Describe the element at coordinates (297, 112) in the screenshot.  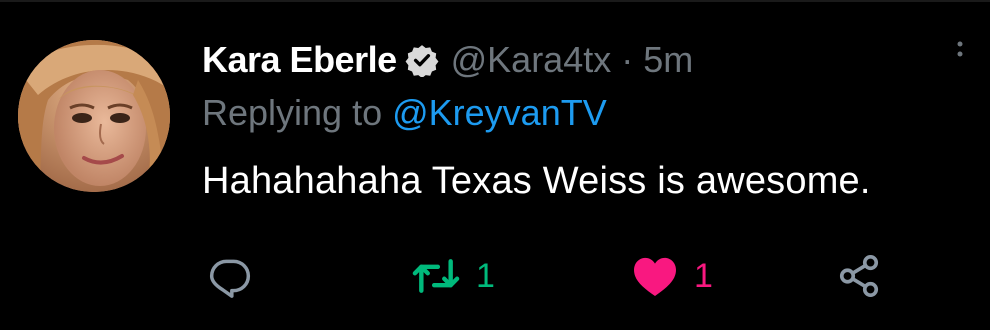
I see `replying-to-label: Replying to` at that location.